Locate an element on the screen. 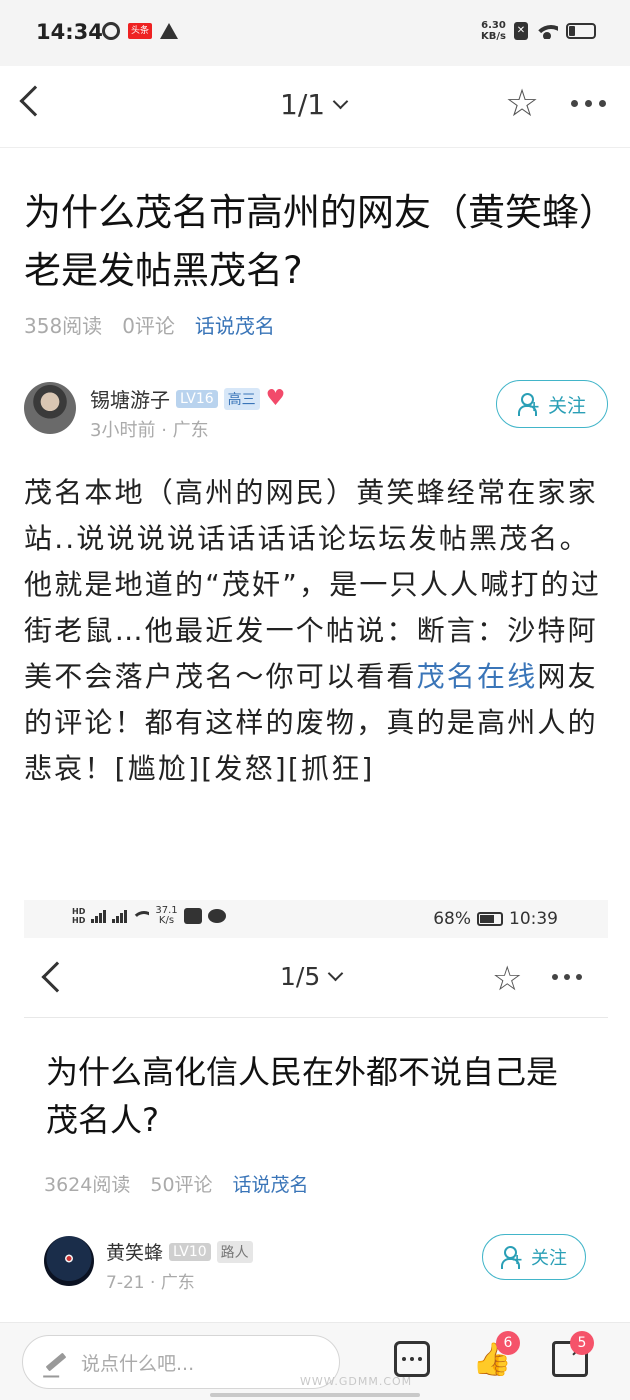  embedded-author-info: 黄笑蜂 LV10 路人 is located at coordinates (179, 1251).